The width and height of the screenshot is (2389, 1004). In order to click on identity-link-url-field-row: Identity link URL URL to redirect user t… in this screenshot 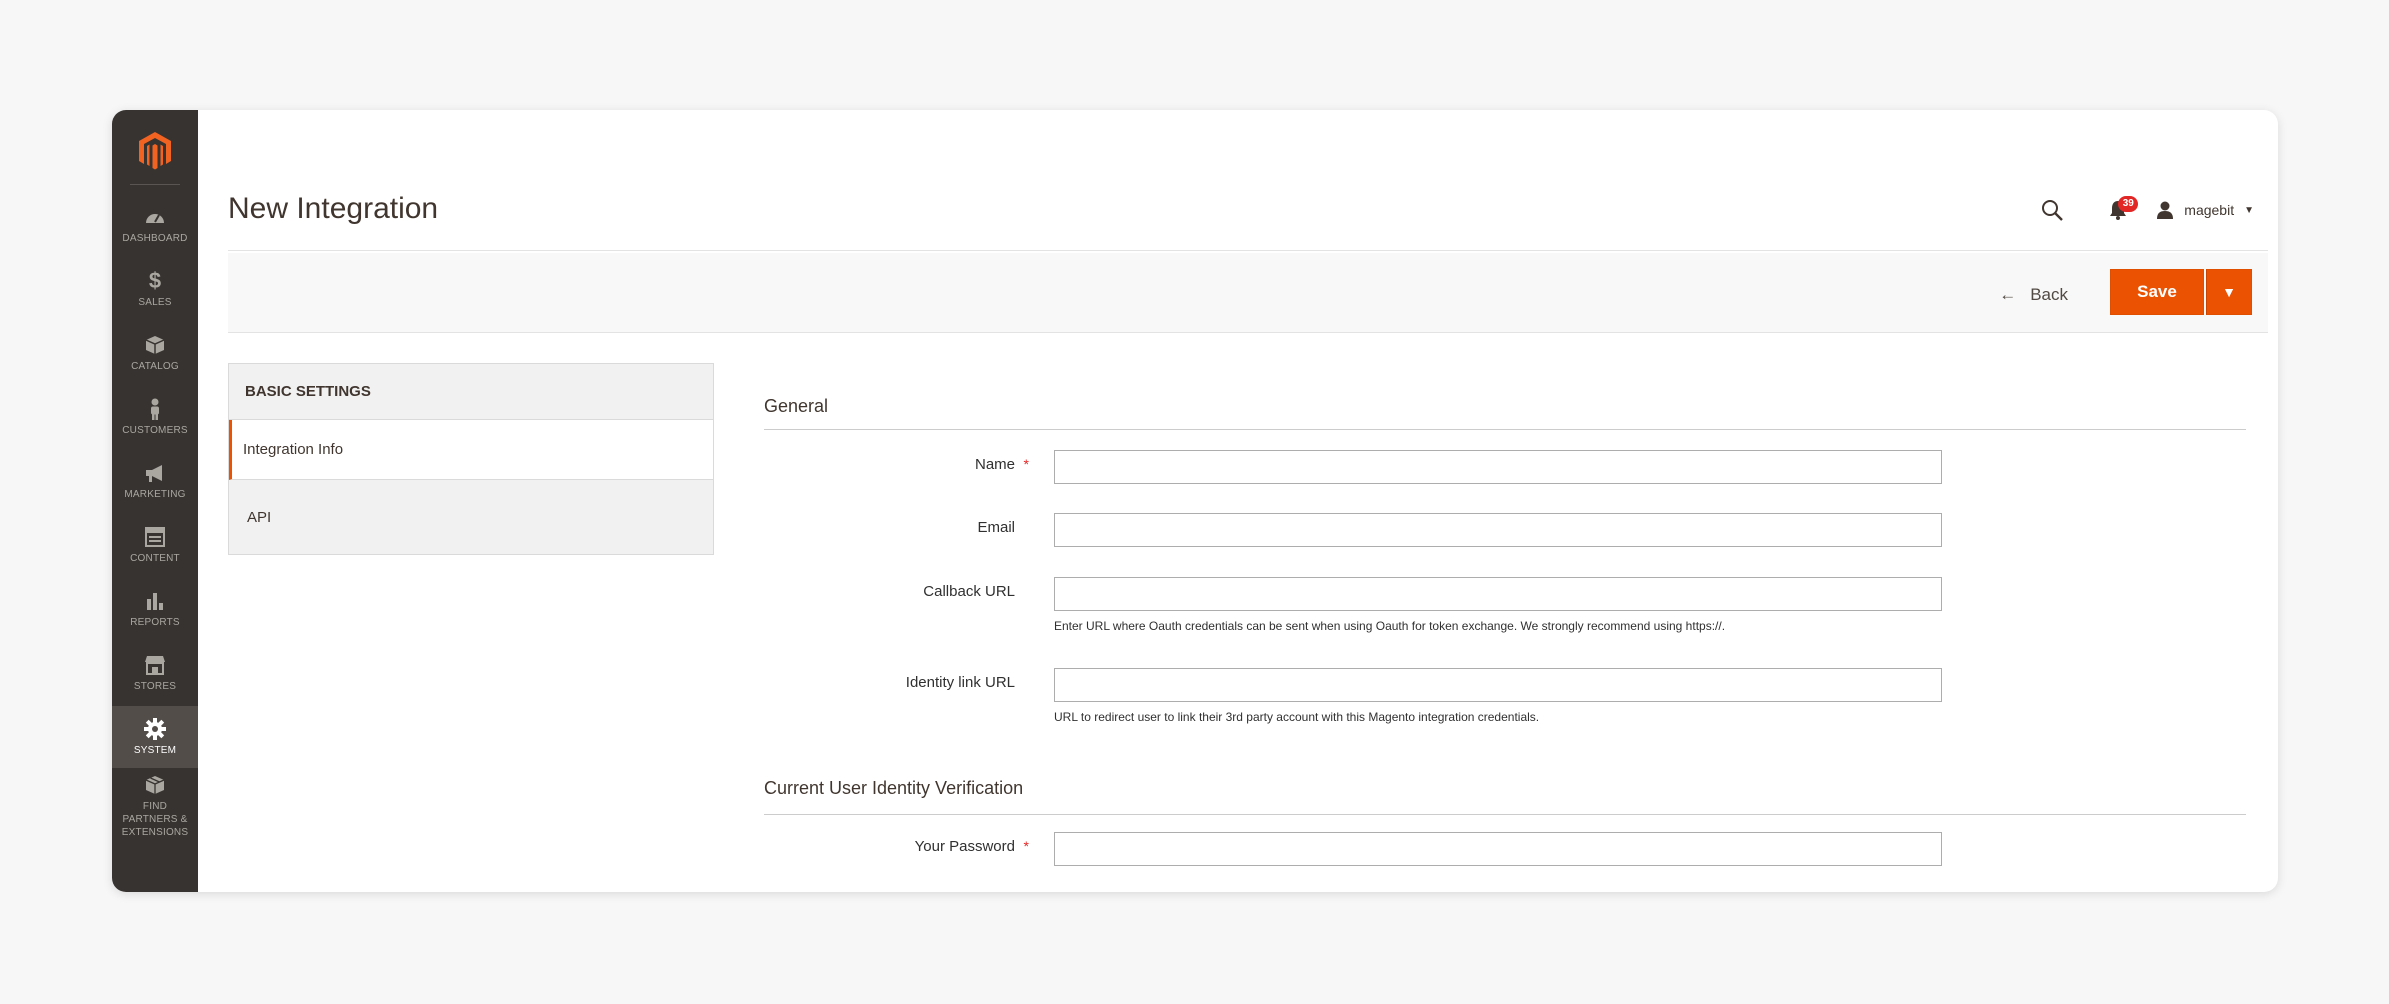, I will do `click(1354, 700)`.